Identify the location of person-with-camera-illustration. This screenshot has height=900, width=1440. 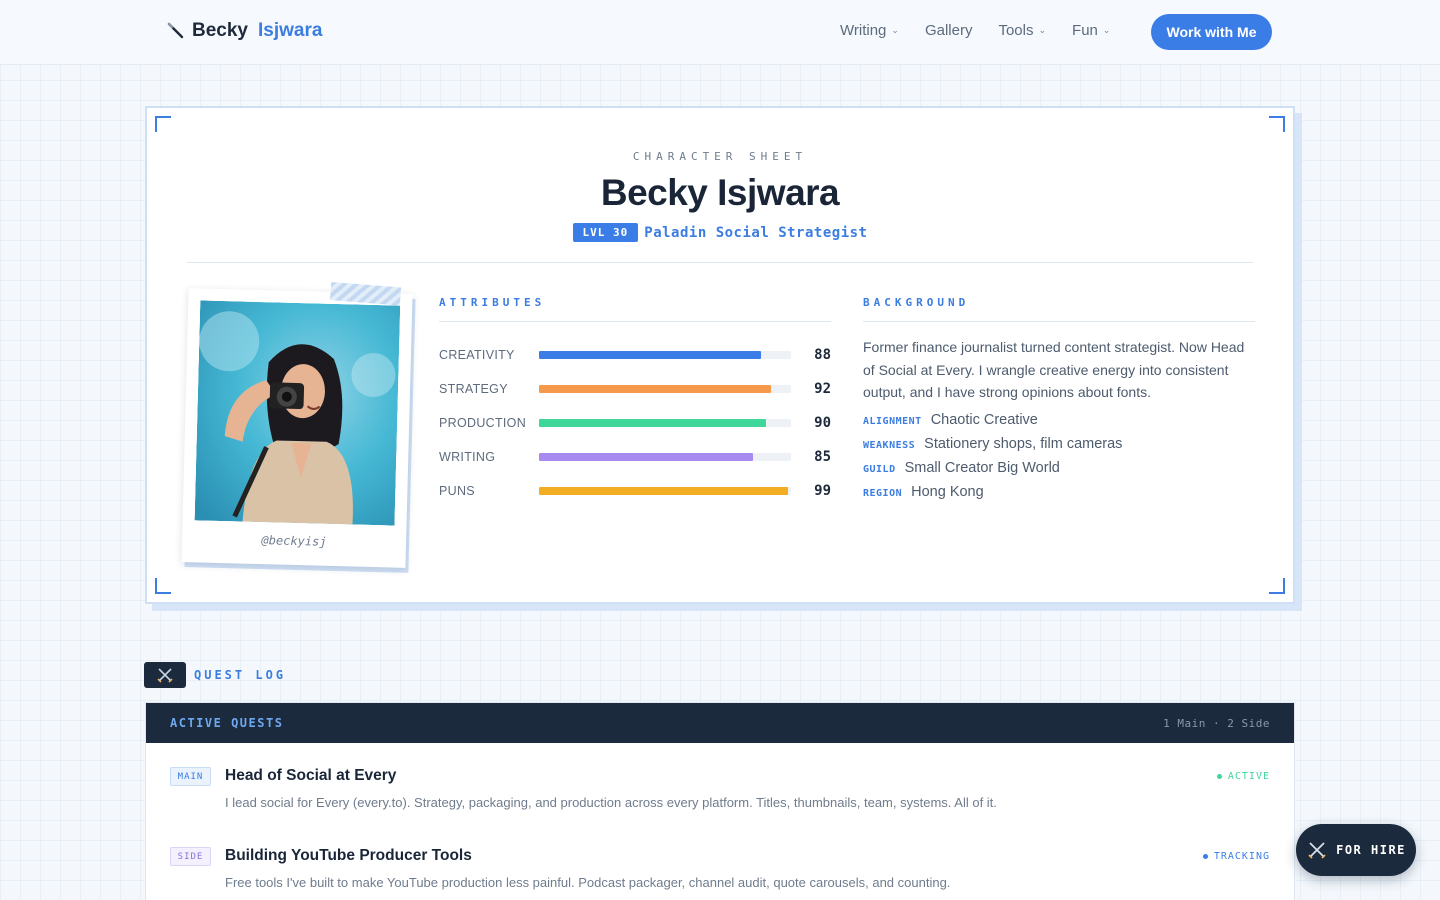
(297, 413).